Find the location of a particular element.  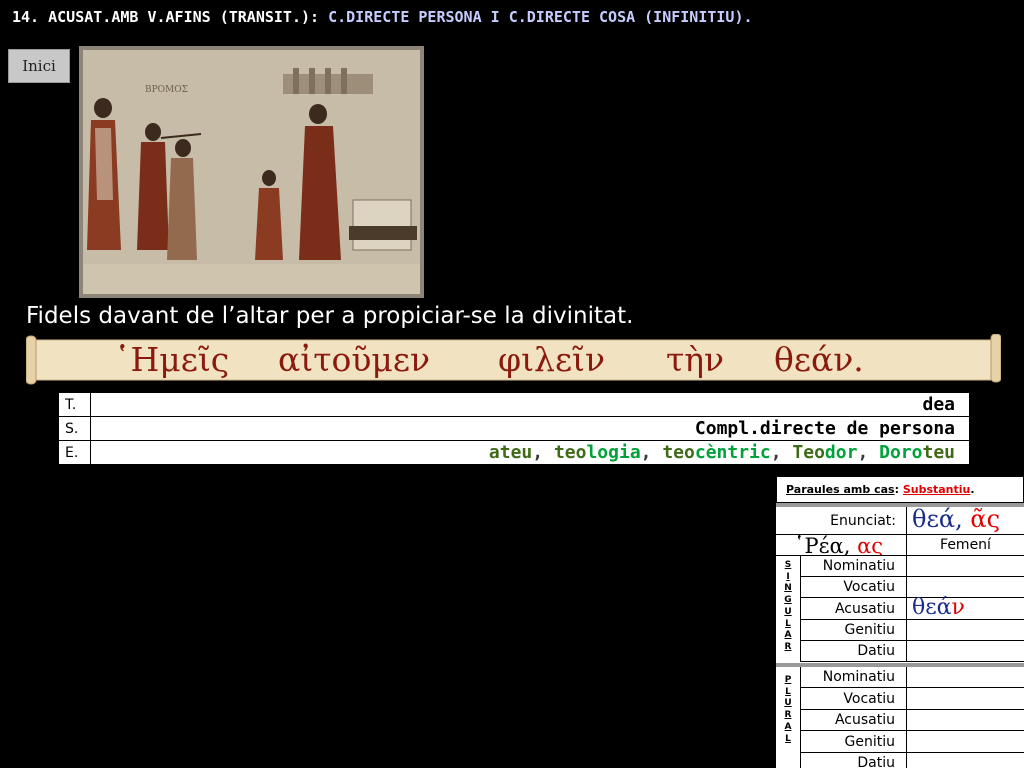

derivative-word: Teodor is located at coordinates (825, 452).